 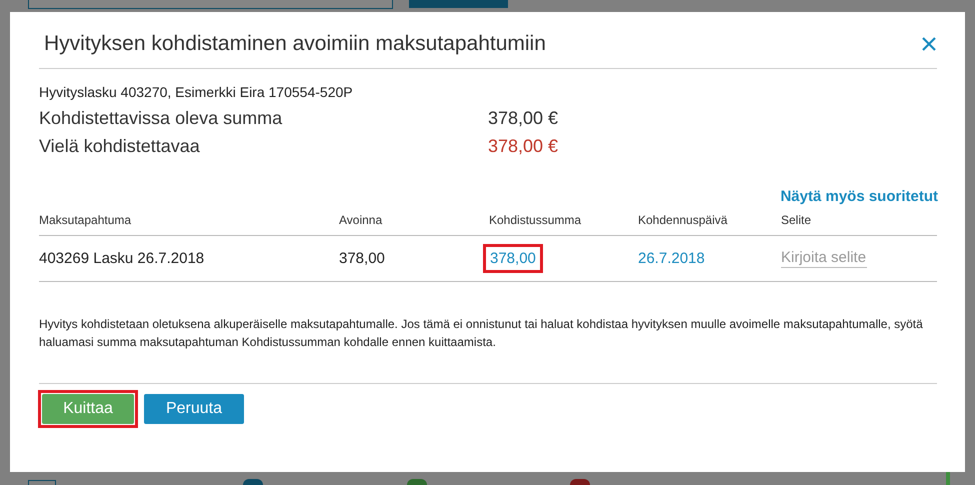 I want to click on background-icon, so click(x=42, y=482).